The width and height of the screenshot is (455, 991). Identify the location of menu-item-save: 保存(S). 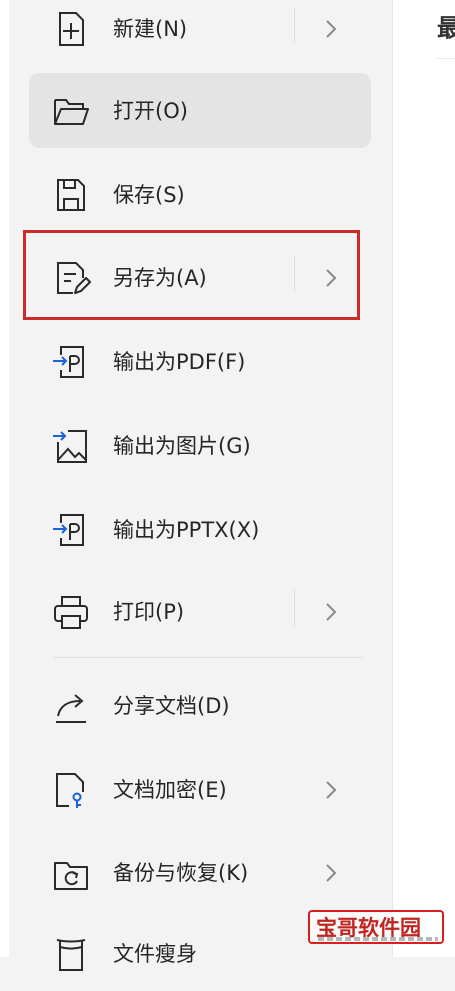
(200, 194).